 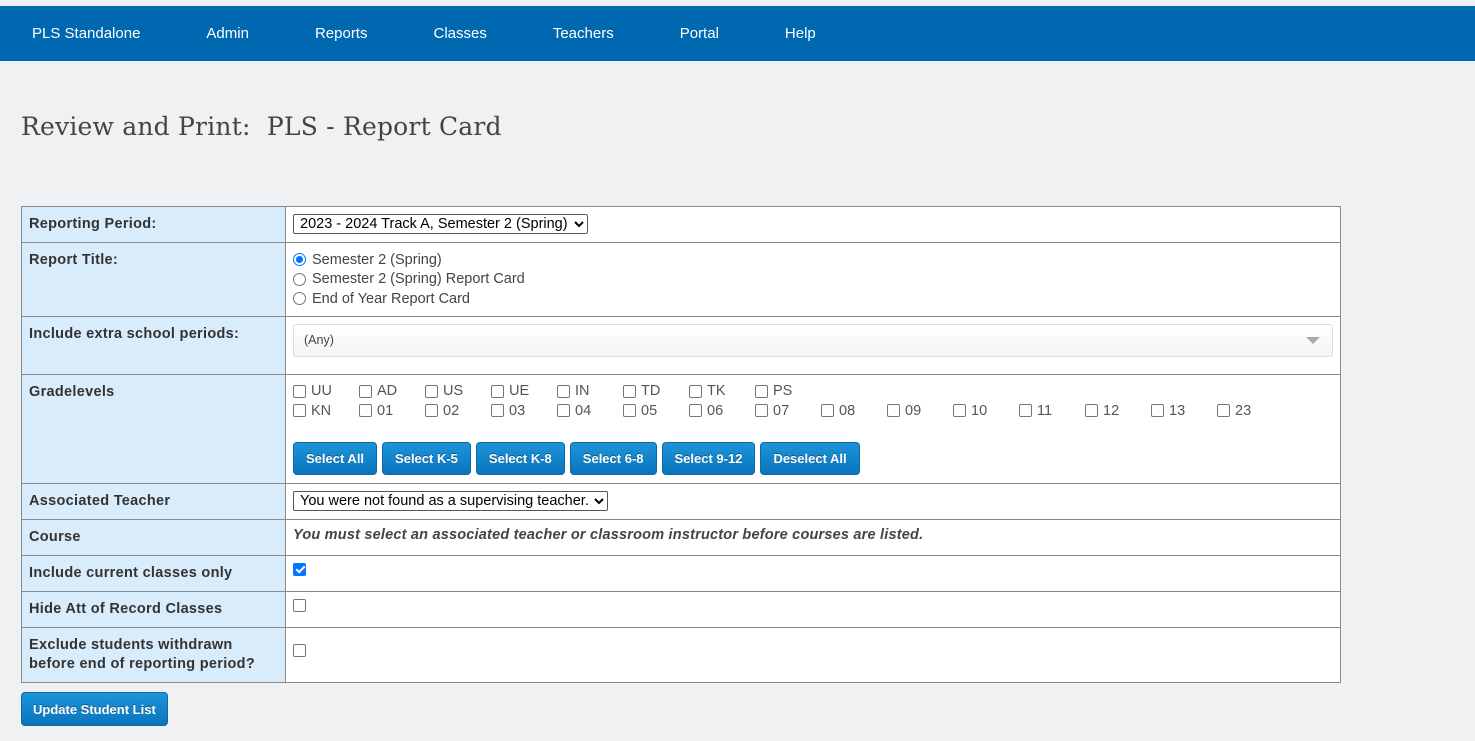 I want to click on grade-label: PS, so click(x=783, y=391).